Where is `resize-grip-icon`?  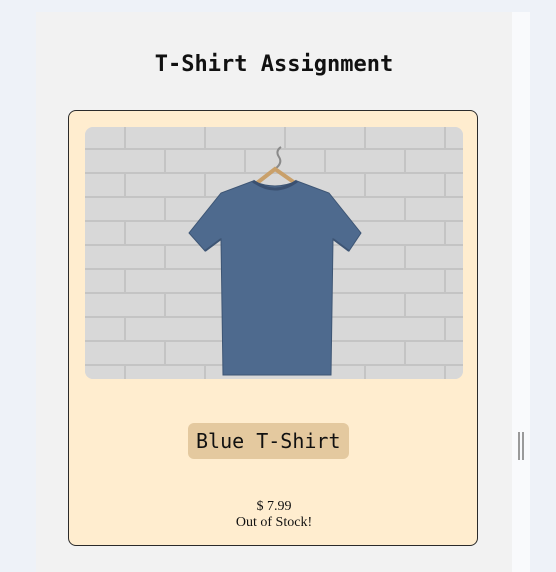 resize-grip-icon is located at coordinates (521, 446).